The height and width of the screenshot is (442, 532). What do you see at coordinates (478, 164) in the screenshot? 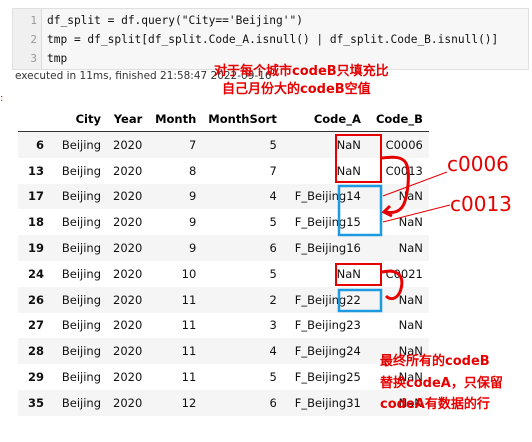
I see `annotation-label: c0006` at bounding box center [478, 164].